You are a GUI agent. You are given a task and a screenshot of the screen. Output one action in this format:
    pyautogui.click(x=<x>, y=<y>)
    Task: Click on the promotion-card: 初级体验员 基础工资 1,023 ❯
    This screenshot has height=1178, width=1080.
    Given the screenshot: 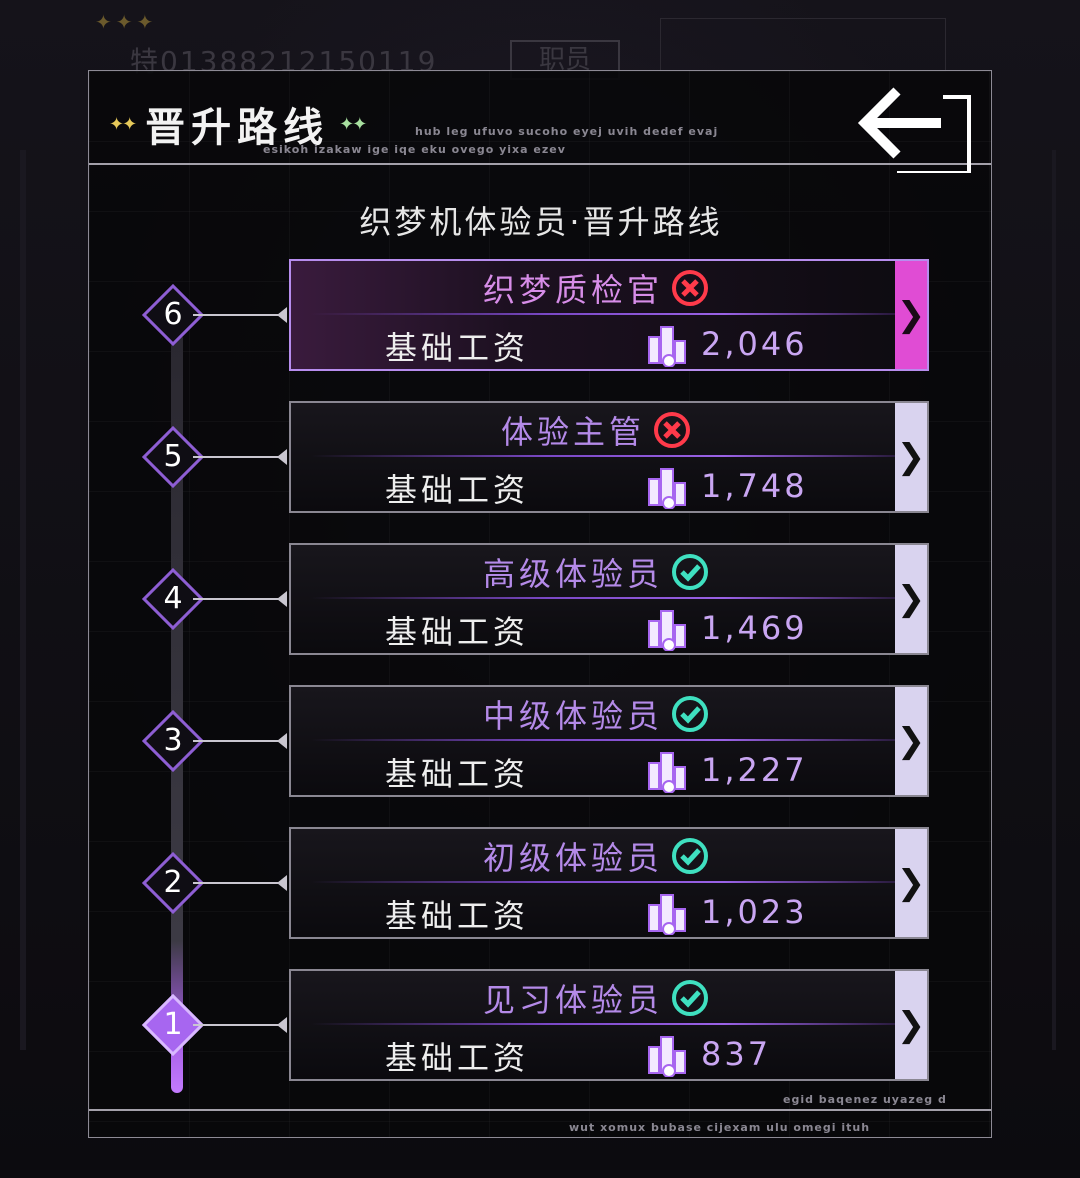 What is the action you would take?
    pyautogui.click(x=609, y=883)
    